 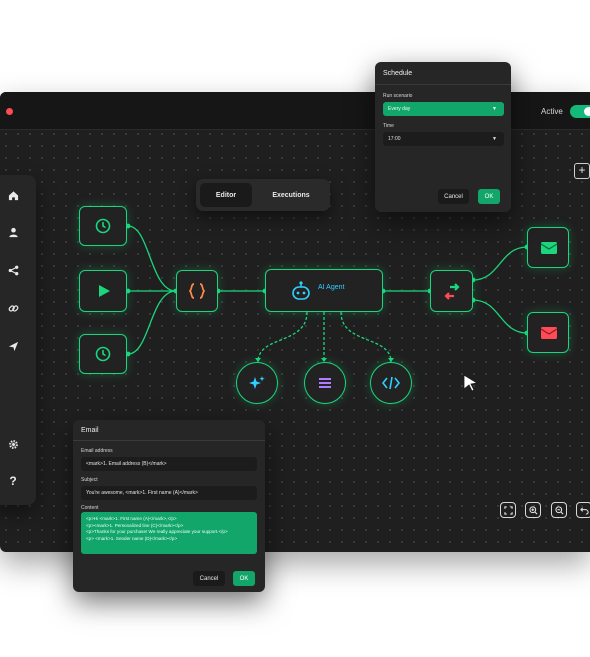 I want to click on schedule-title: Schedule, so click(x=398, y=73).